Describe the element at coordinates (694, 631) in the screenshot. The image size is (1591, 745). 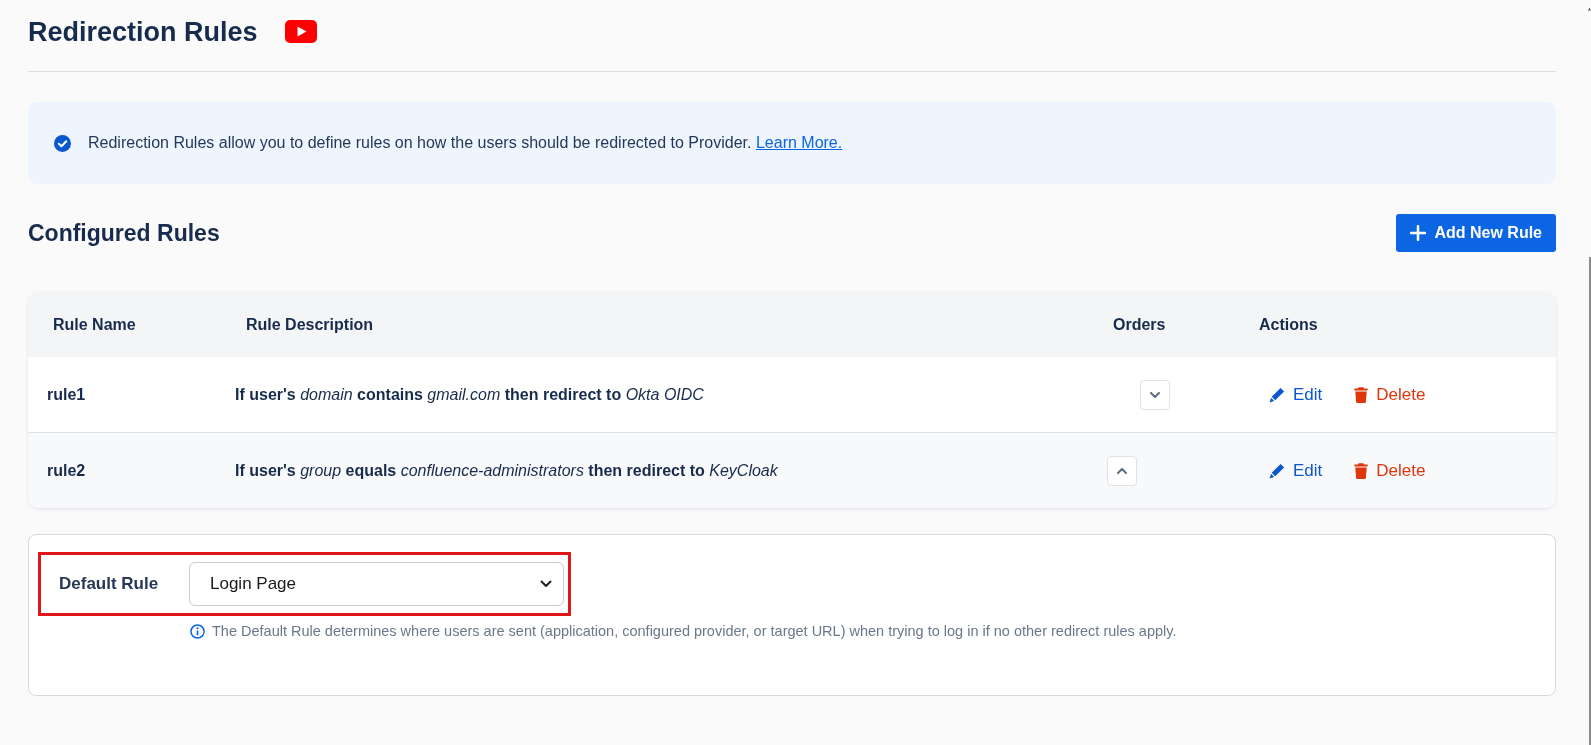
I see `hint-text: The Default Rule determines where users are sent (application, configured provider, or target URL) when trying to log in if no other redirect rules apply.` at that location.